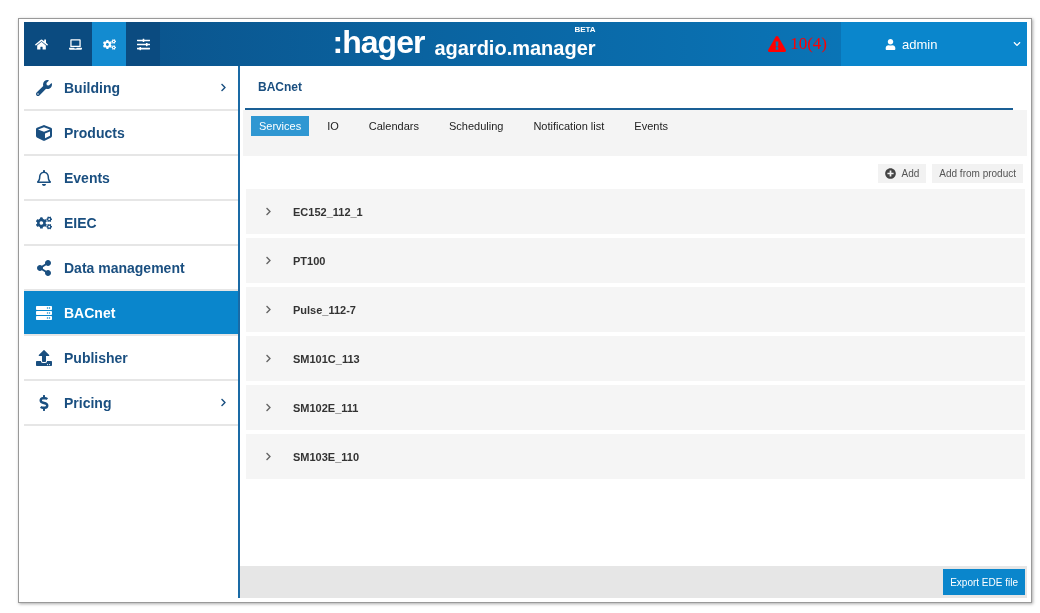 The width and height of the screenshot is (1040, 613). Describe the element at coordinates (651, 126) in the screenshot. I see `tab: Events` at that location.